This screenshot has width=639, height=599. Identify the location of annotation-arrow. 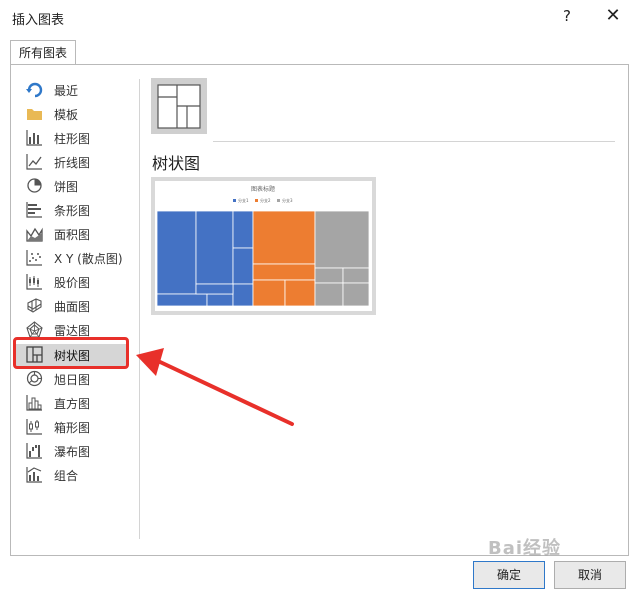
(215, 387).